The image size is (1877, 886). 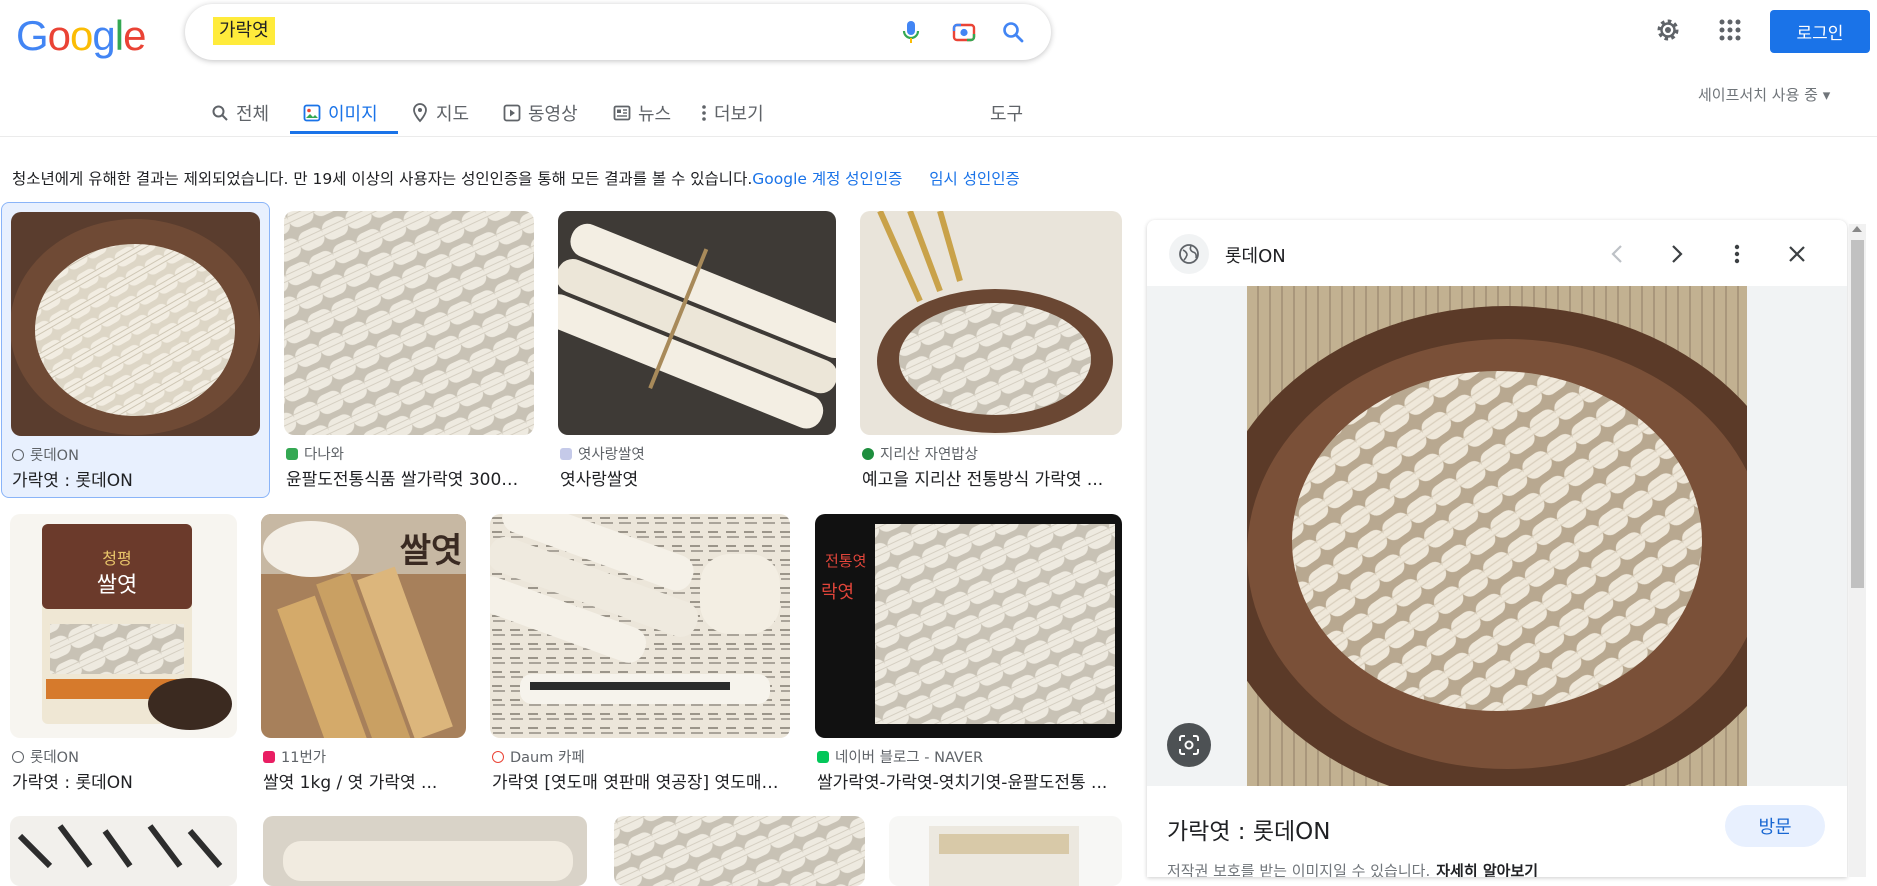 What do you see at coordinates (1668, 30) in the screenshot?
I see `gear-icon` at bounding box center [1668, 30].